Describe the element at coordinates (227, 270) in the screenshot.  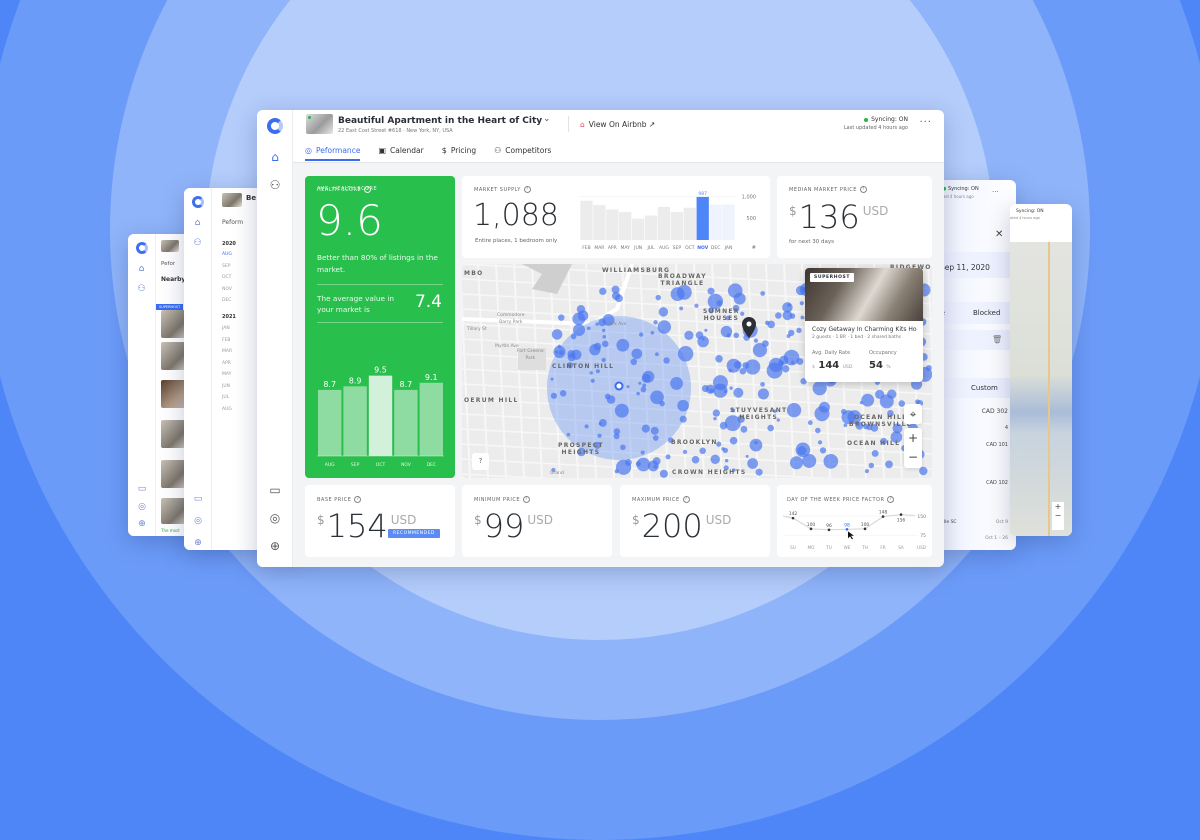
I see `month-item: SEP` at that location.